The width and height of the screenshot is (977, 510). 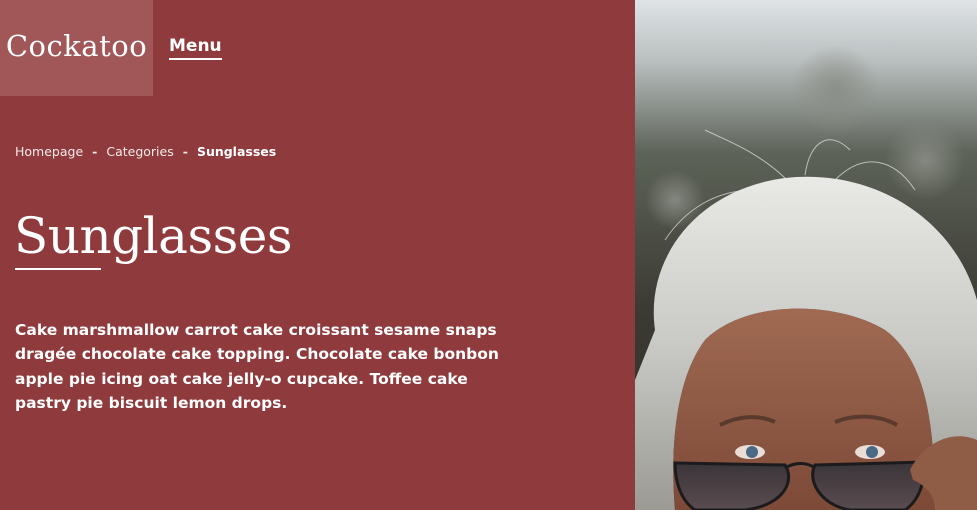 What do you see at coordinates (49, 151) in the screenshot?
I see `breadcrumb-item-homepage: Homepage` at bounding box center [49, 151].